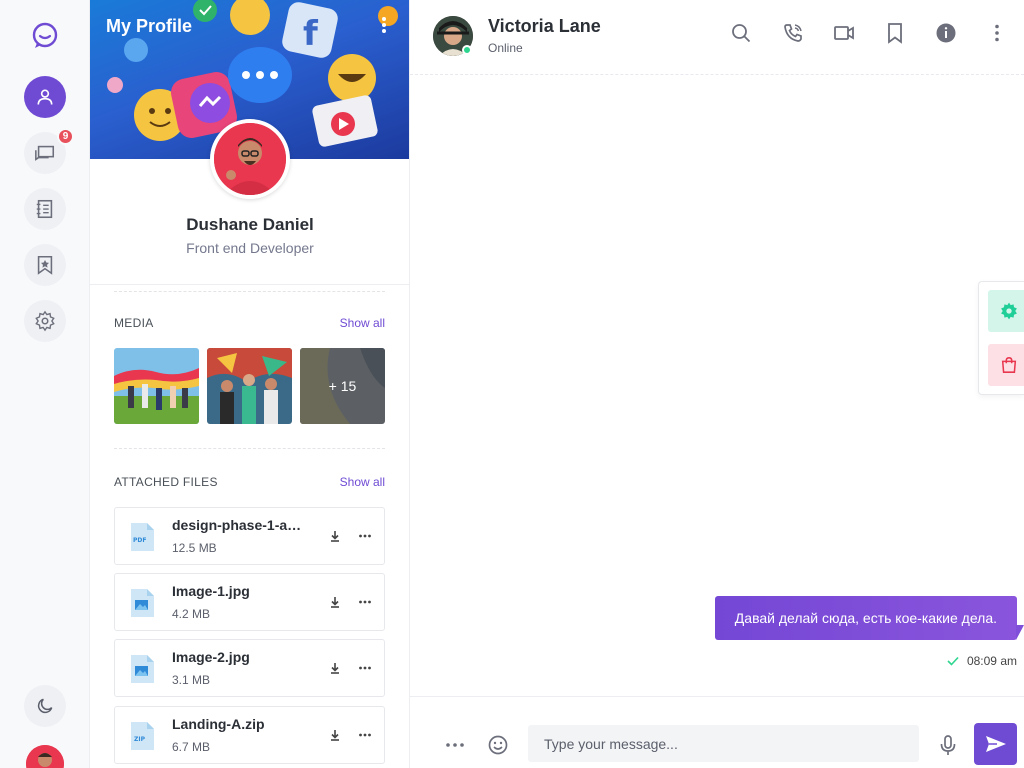 The height and width of the screenshot is (768, 1024). I want to click on emoji-icon, so click(498, 745).